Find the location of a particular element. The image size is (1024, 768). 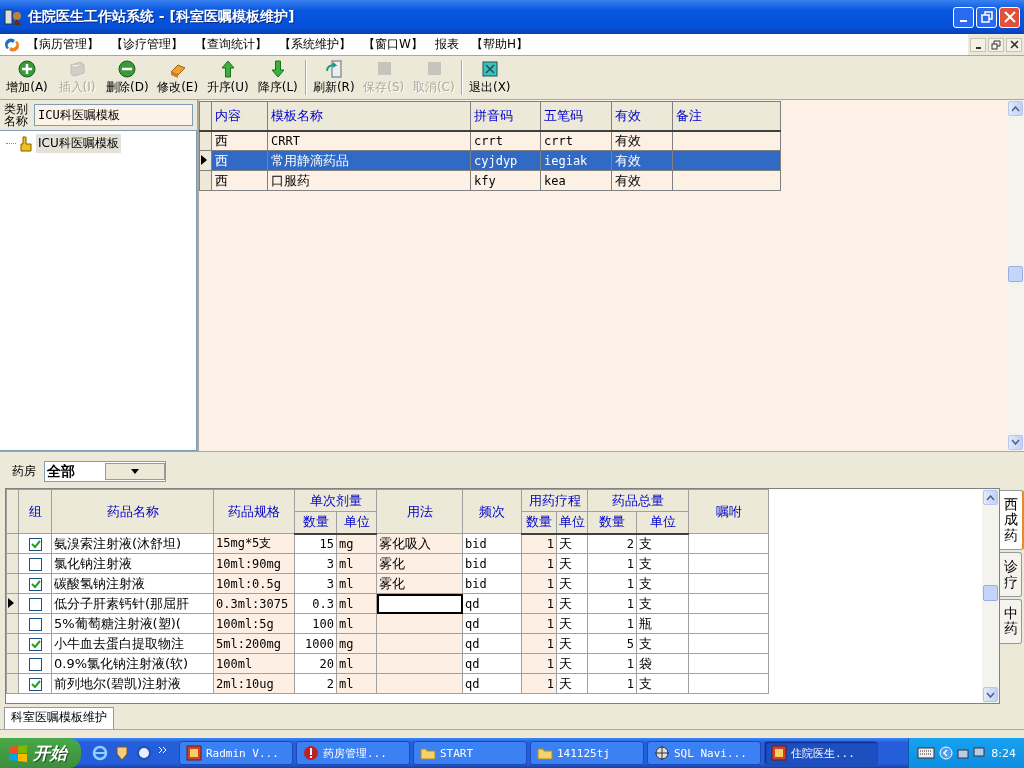

table-cell: 低分子肝素钙针(那屈肝 is located at coordinates (132, 603).